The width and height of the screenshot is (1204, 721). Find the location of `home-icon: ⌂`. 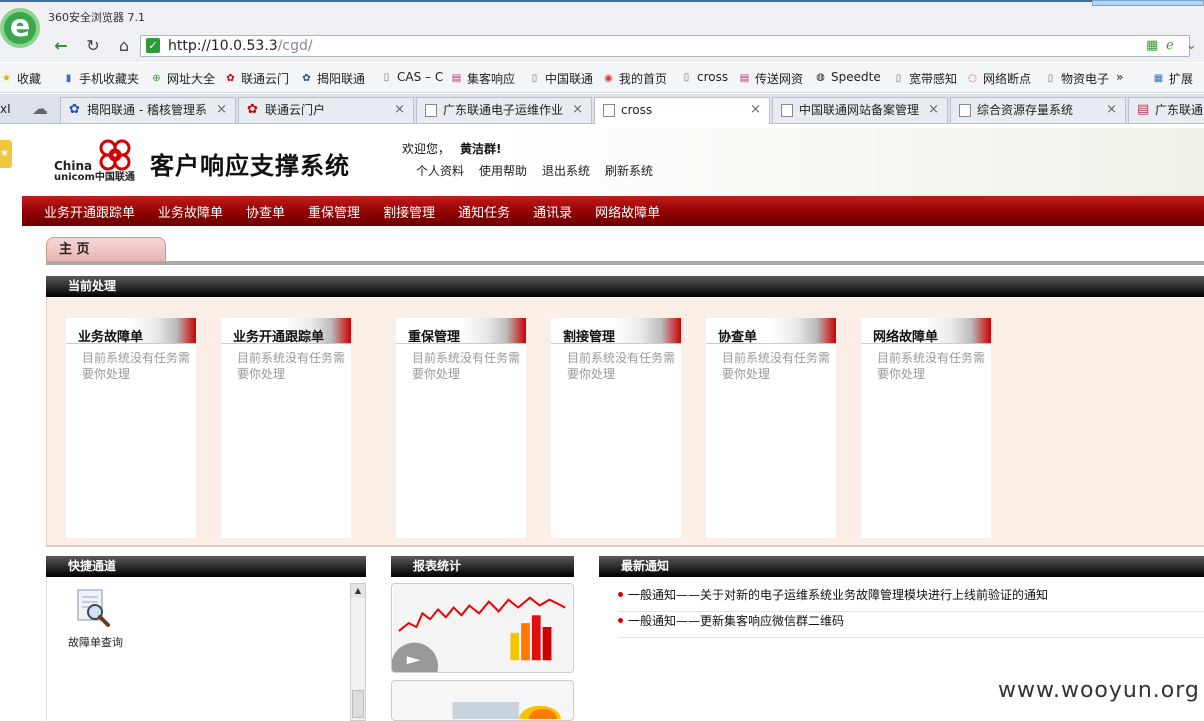

home-icon: ⌂ is located at coordinates (124, 47).